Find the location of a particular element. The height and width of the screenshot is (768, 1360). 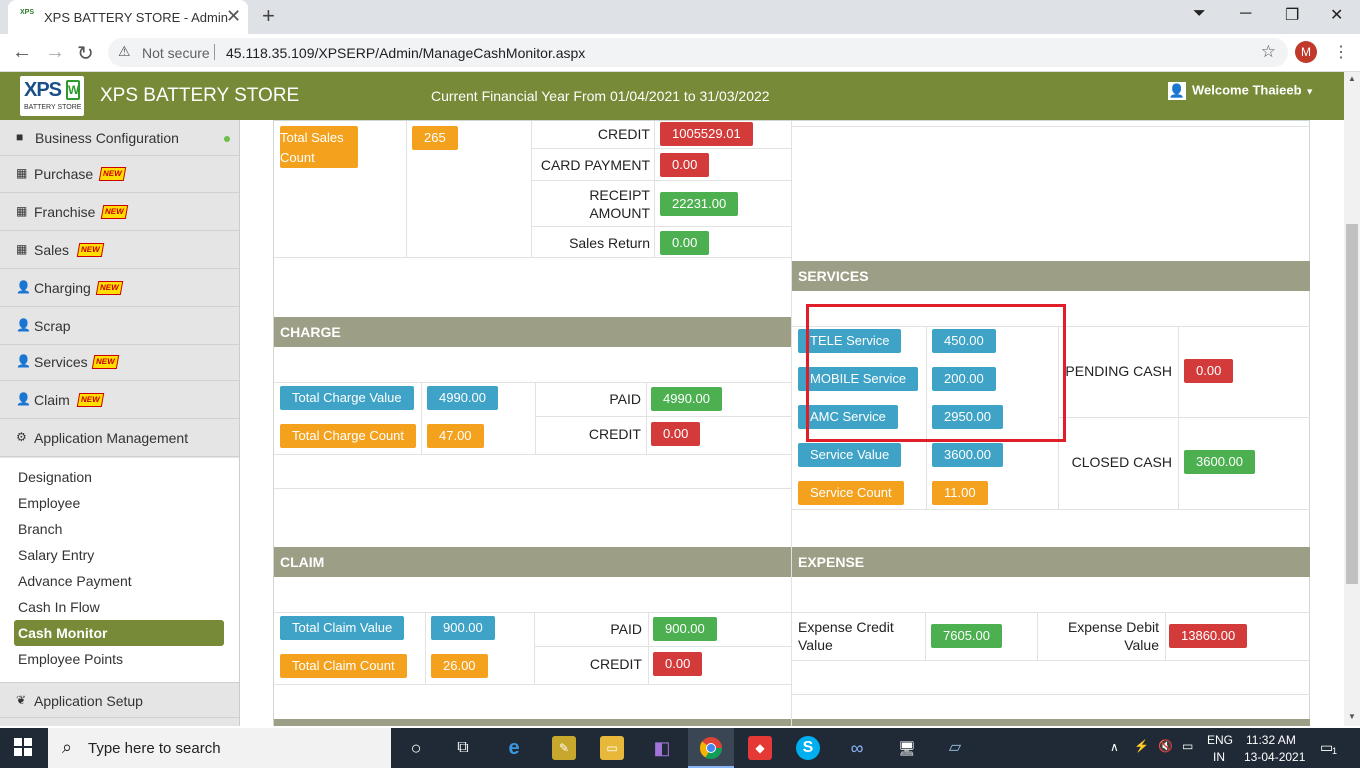

sidebar-item-purchase: ▦ Purchase NEW is located at coordinates (119, 174).